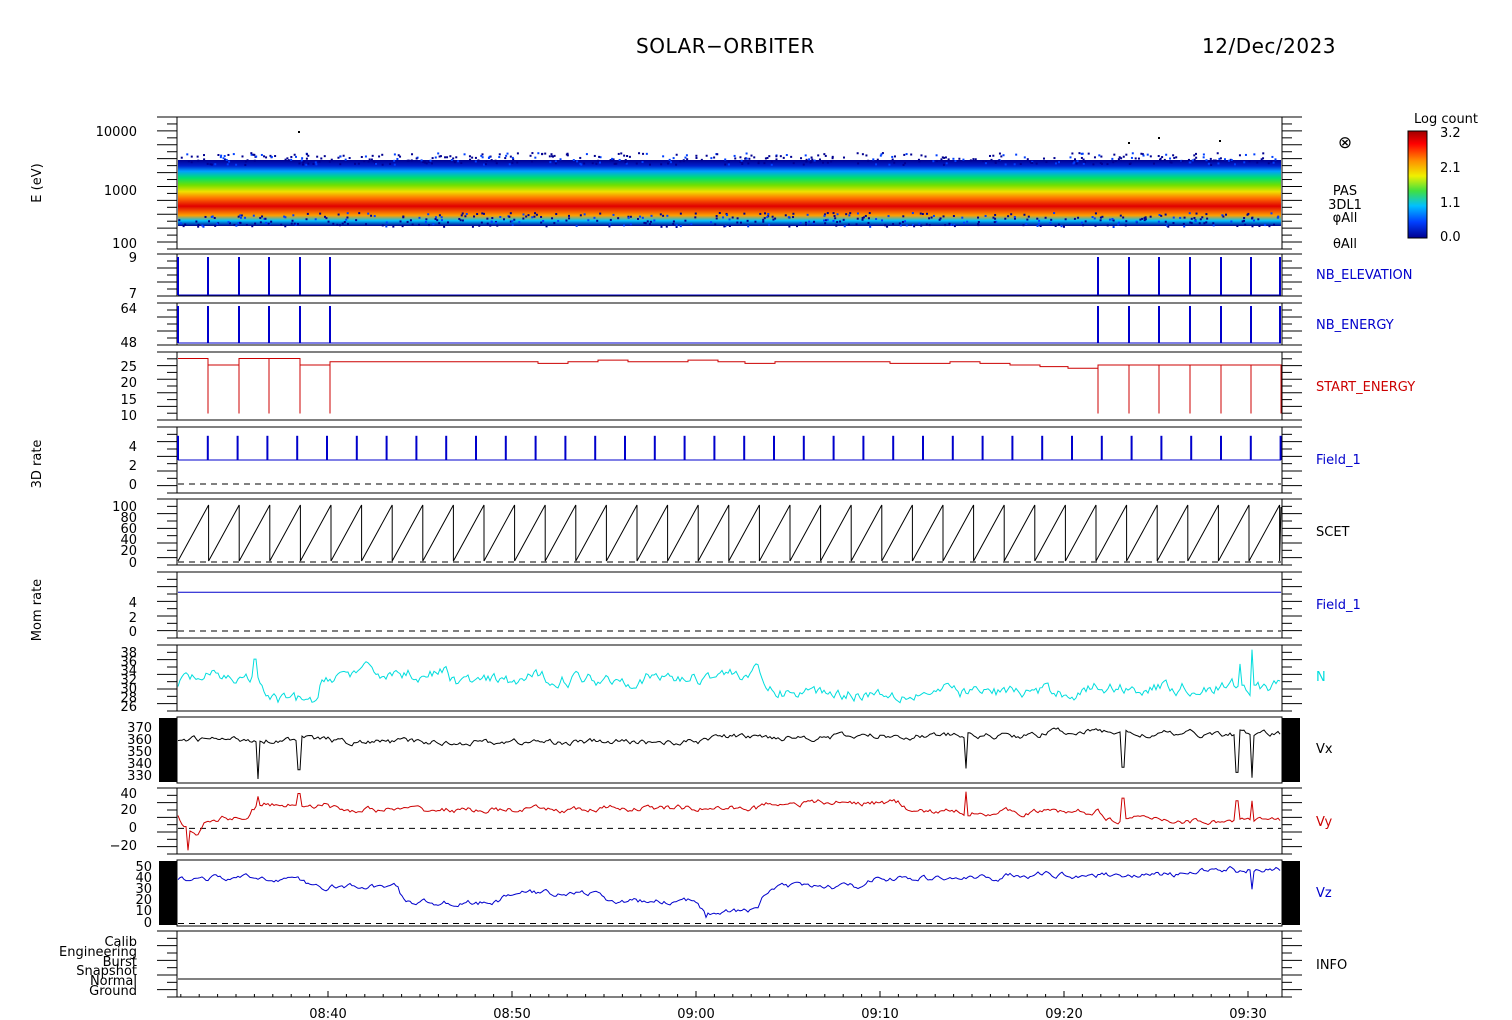 Image resolution: width=1512 pixels, height=1020 pixels. Describe the element at coordinates (37, 182) in the screenshot. I see `spectrogram-ylabel: E (eV)` at that location.